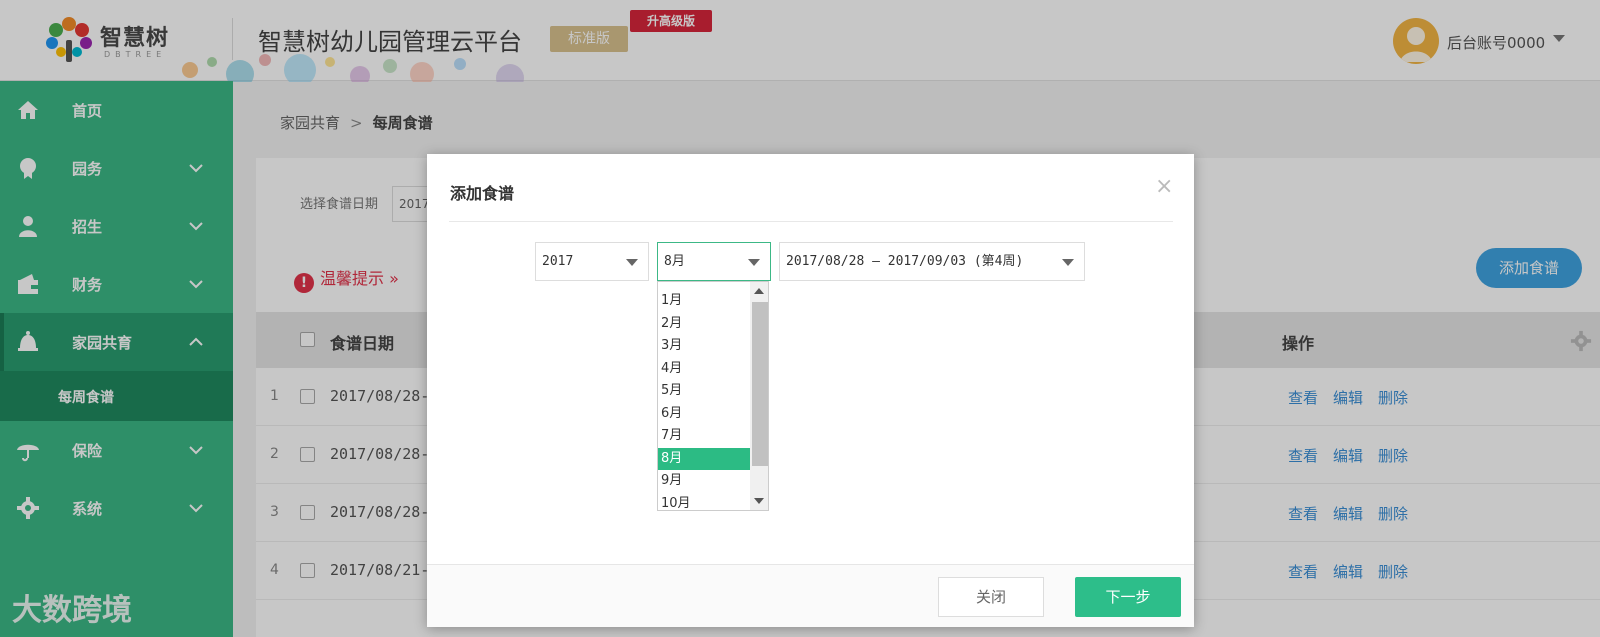 The width and height of the screenshot is (1600, 637). I want to click on dialog-divider, so click(811, 221).